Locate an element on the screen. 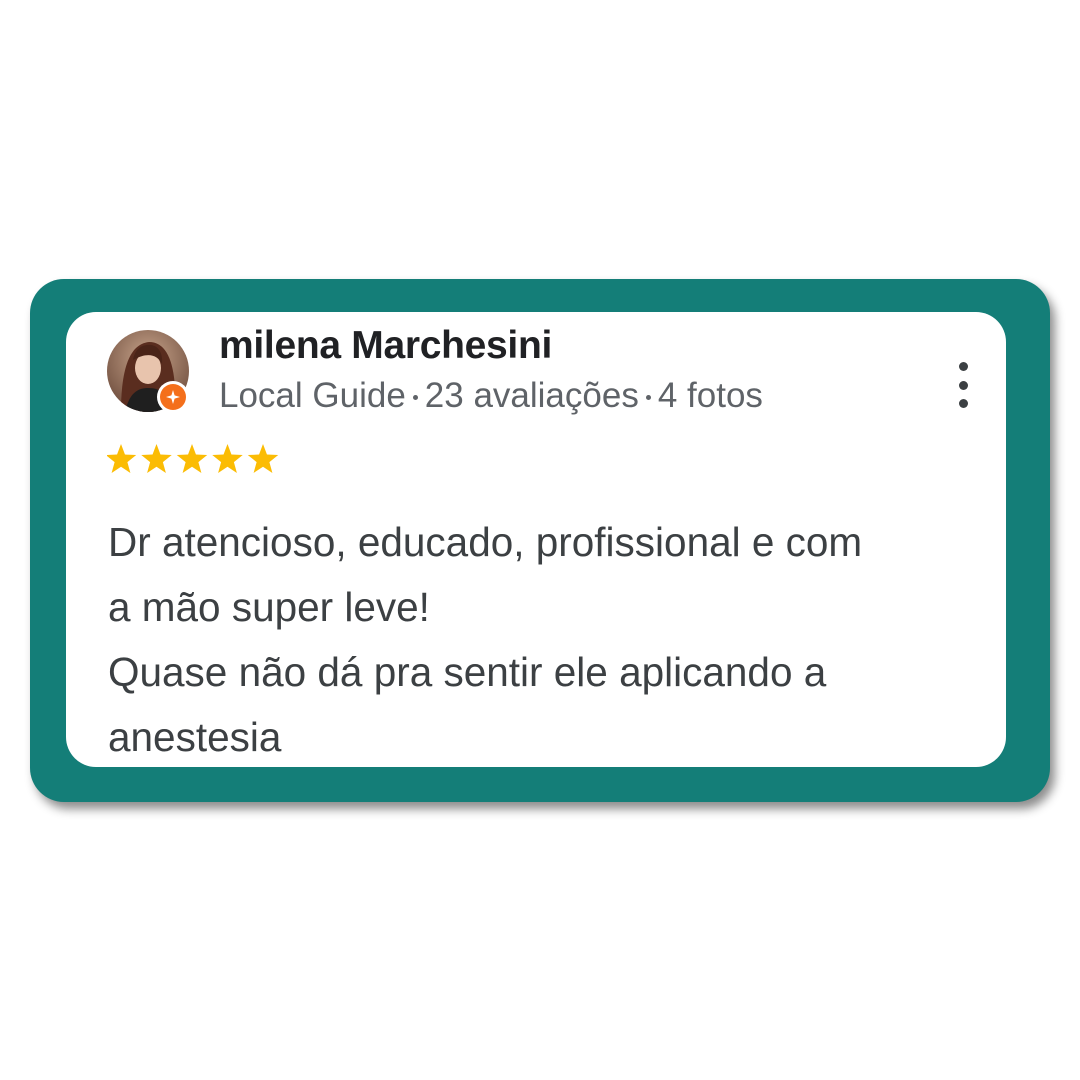  reviewer-avatar is located at coordinates (148, 371).